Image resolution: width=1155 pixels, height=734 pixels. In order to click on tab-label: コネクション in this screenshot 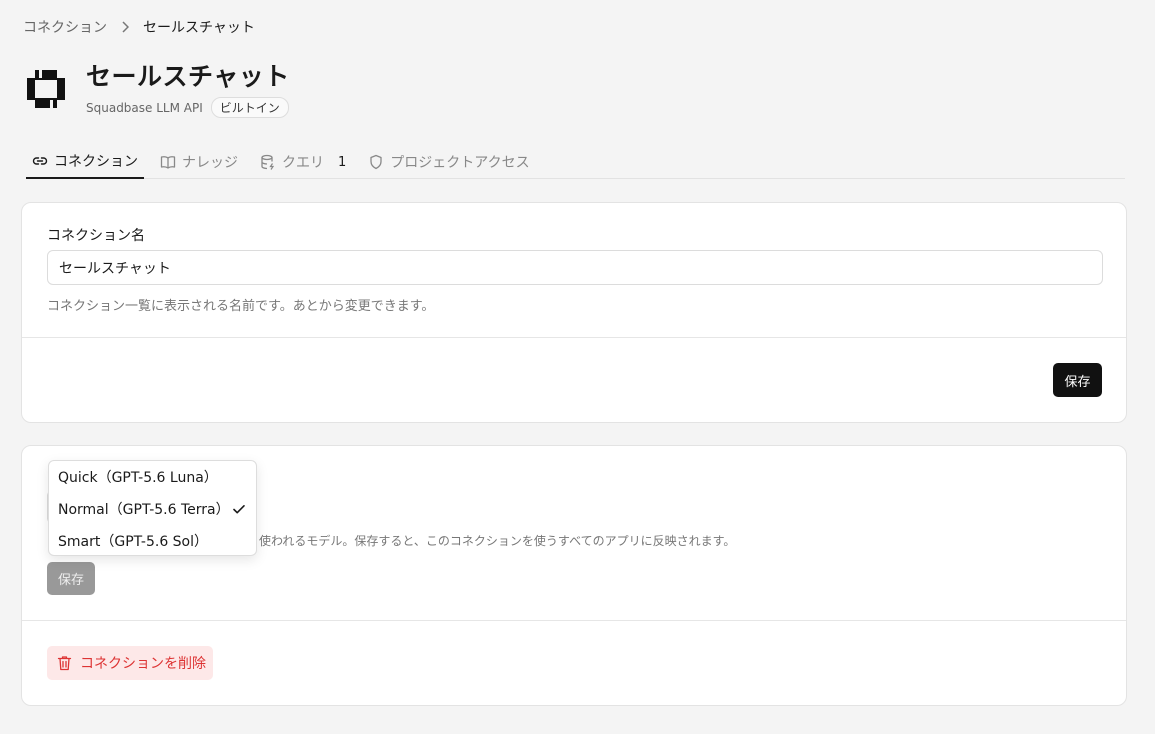, I will do `click(96, 162)`.